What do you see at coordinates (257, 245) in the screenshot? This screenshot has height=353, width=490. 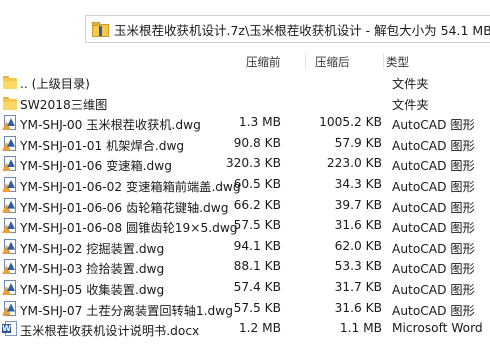 I see `original-size: 94.1 KB` at bounding box center [257, 245].